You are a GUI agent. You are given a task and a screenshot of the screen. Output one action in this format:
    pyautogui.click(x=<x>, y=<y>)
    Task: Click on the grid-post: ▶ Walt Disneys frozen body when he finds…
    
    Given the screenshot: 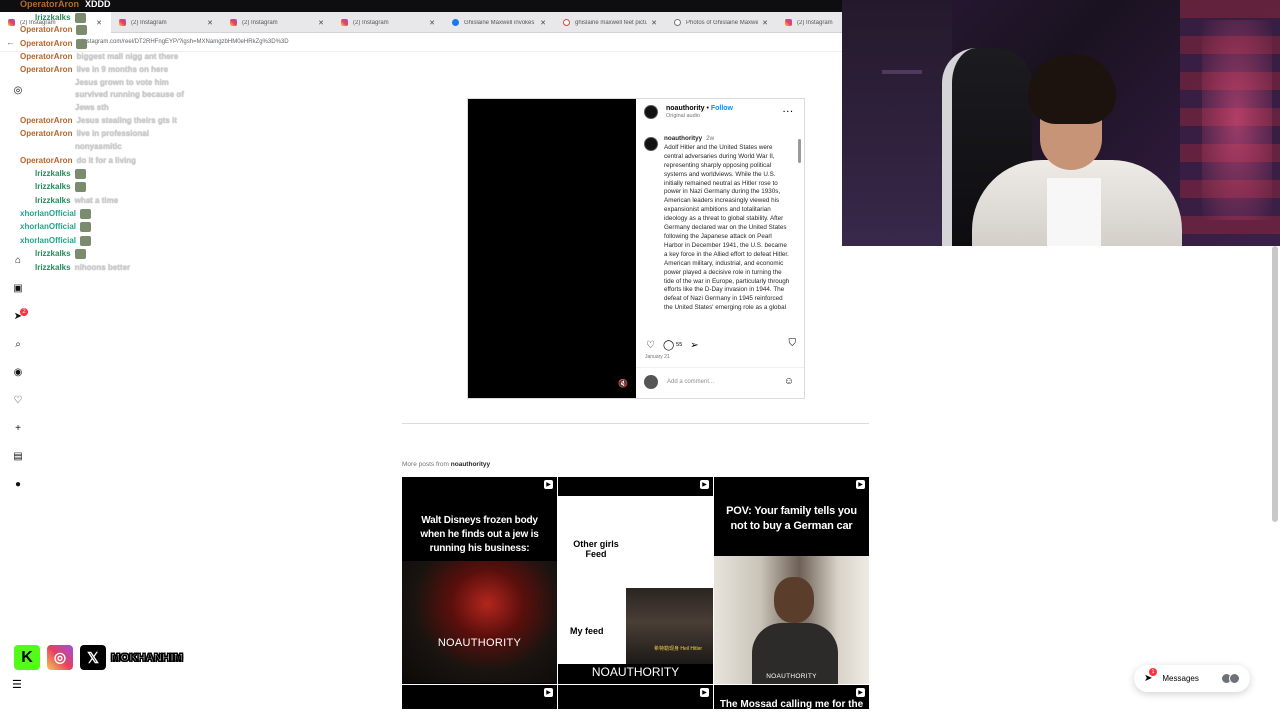 What is the action you would take?
    pyautogui.click(x=479, y=580)
    